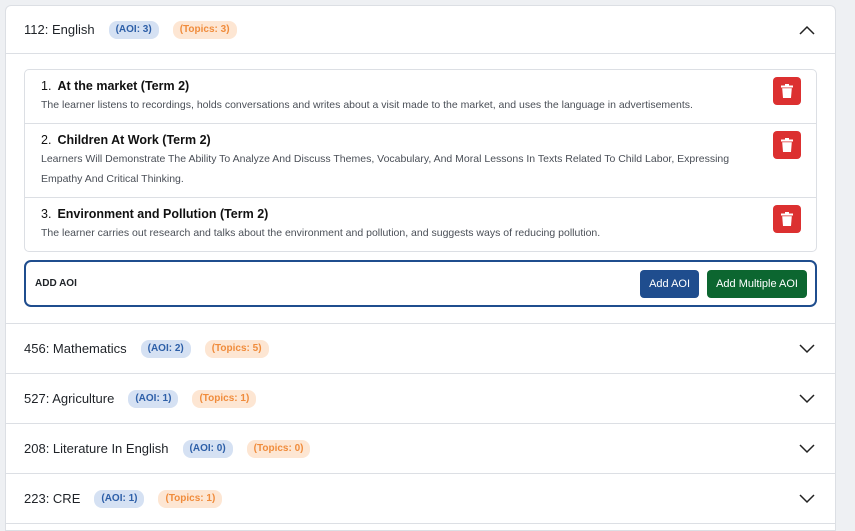  Describe the element at coordinates (278, 448) in the screenshot. I see `topics-count-badge: (Topics: 0)` at that location.